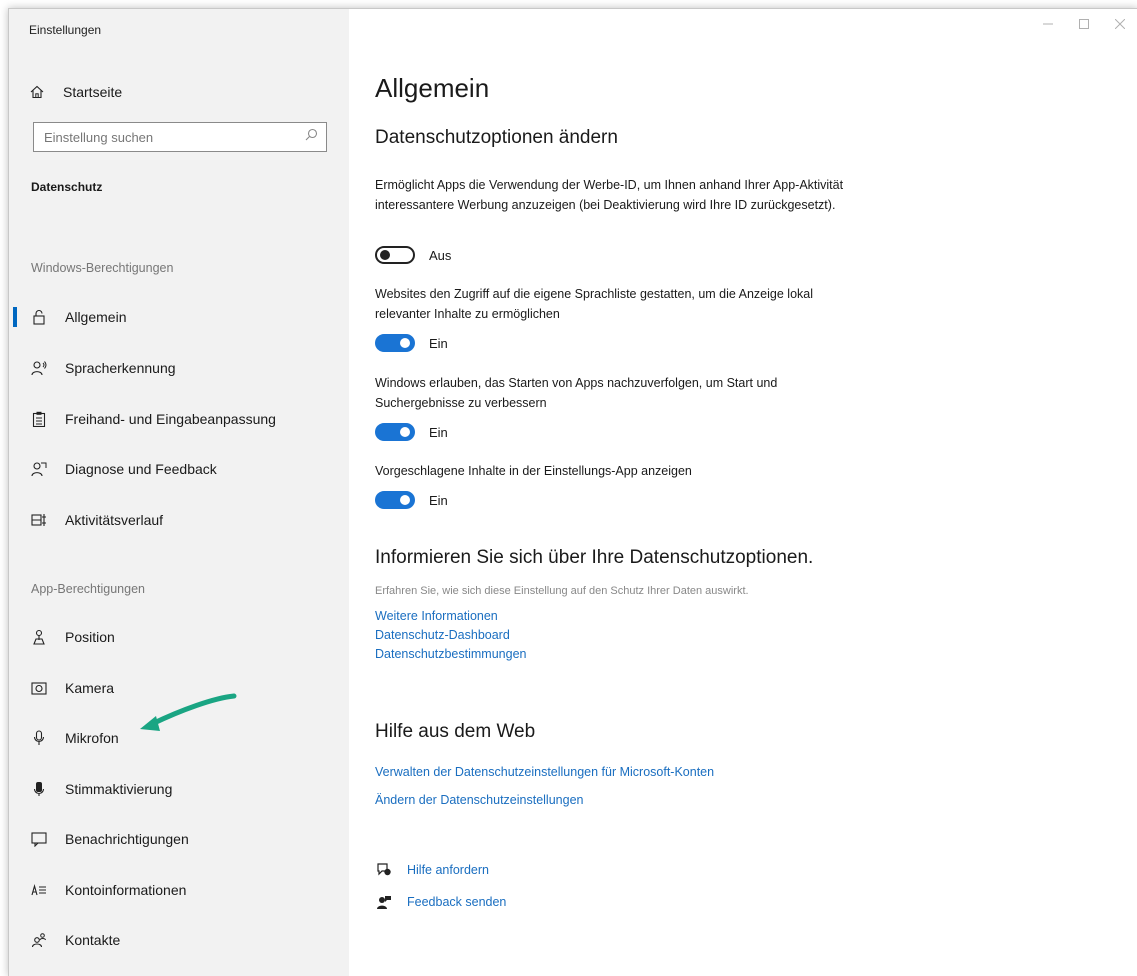  I want to click on get-help-link: Hilfe anfordern, so click(432, 870).